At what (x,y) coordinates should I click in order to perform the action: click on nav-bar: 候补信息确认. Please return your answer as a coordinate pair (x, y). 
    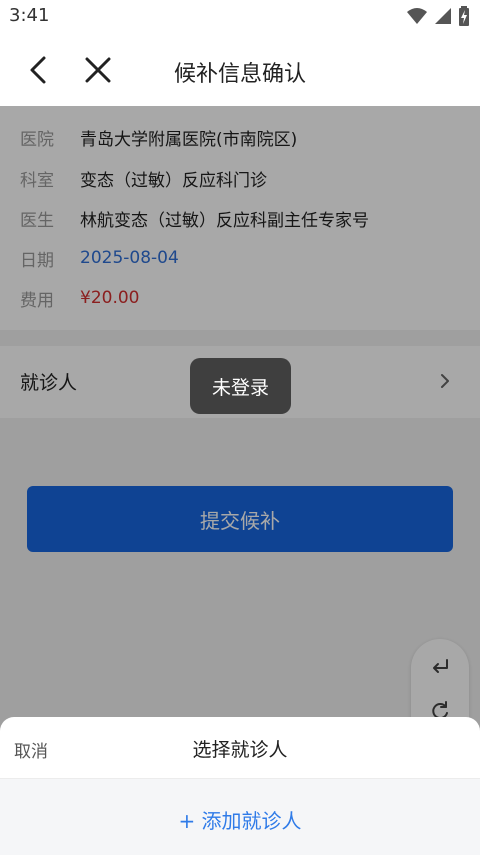
    Looking at the image, I should click on (240, 70).